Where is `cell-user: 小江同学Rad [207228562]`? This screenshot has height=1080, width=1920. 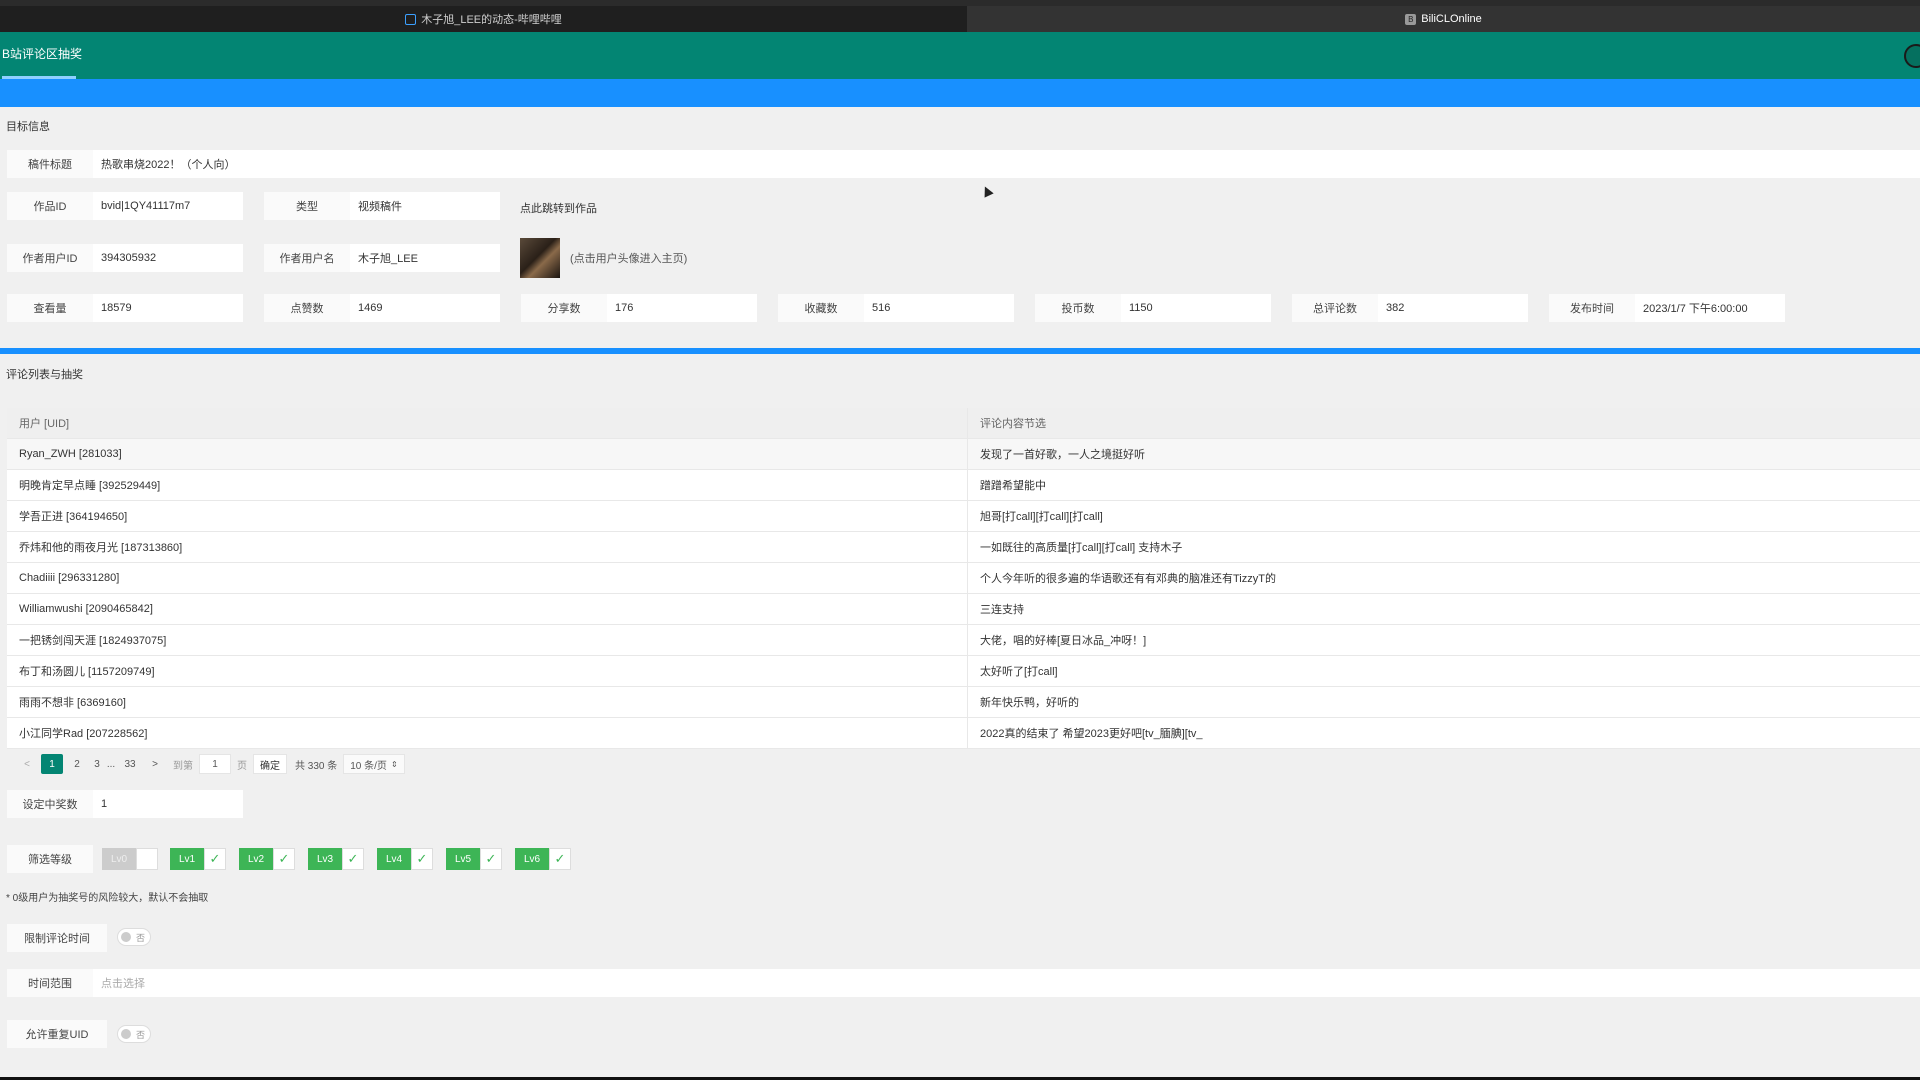 cell-user: 小江同学Rad [207228562] is located at coordinates (487, 733).